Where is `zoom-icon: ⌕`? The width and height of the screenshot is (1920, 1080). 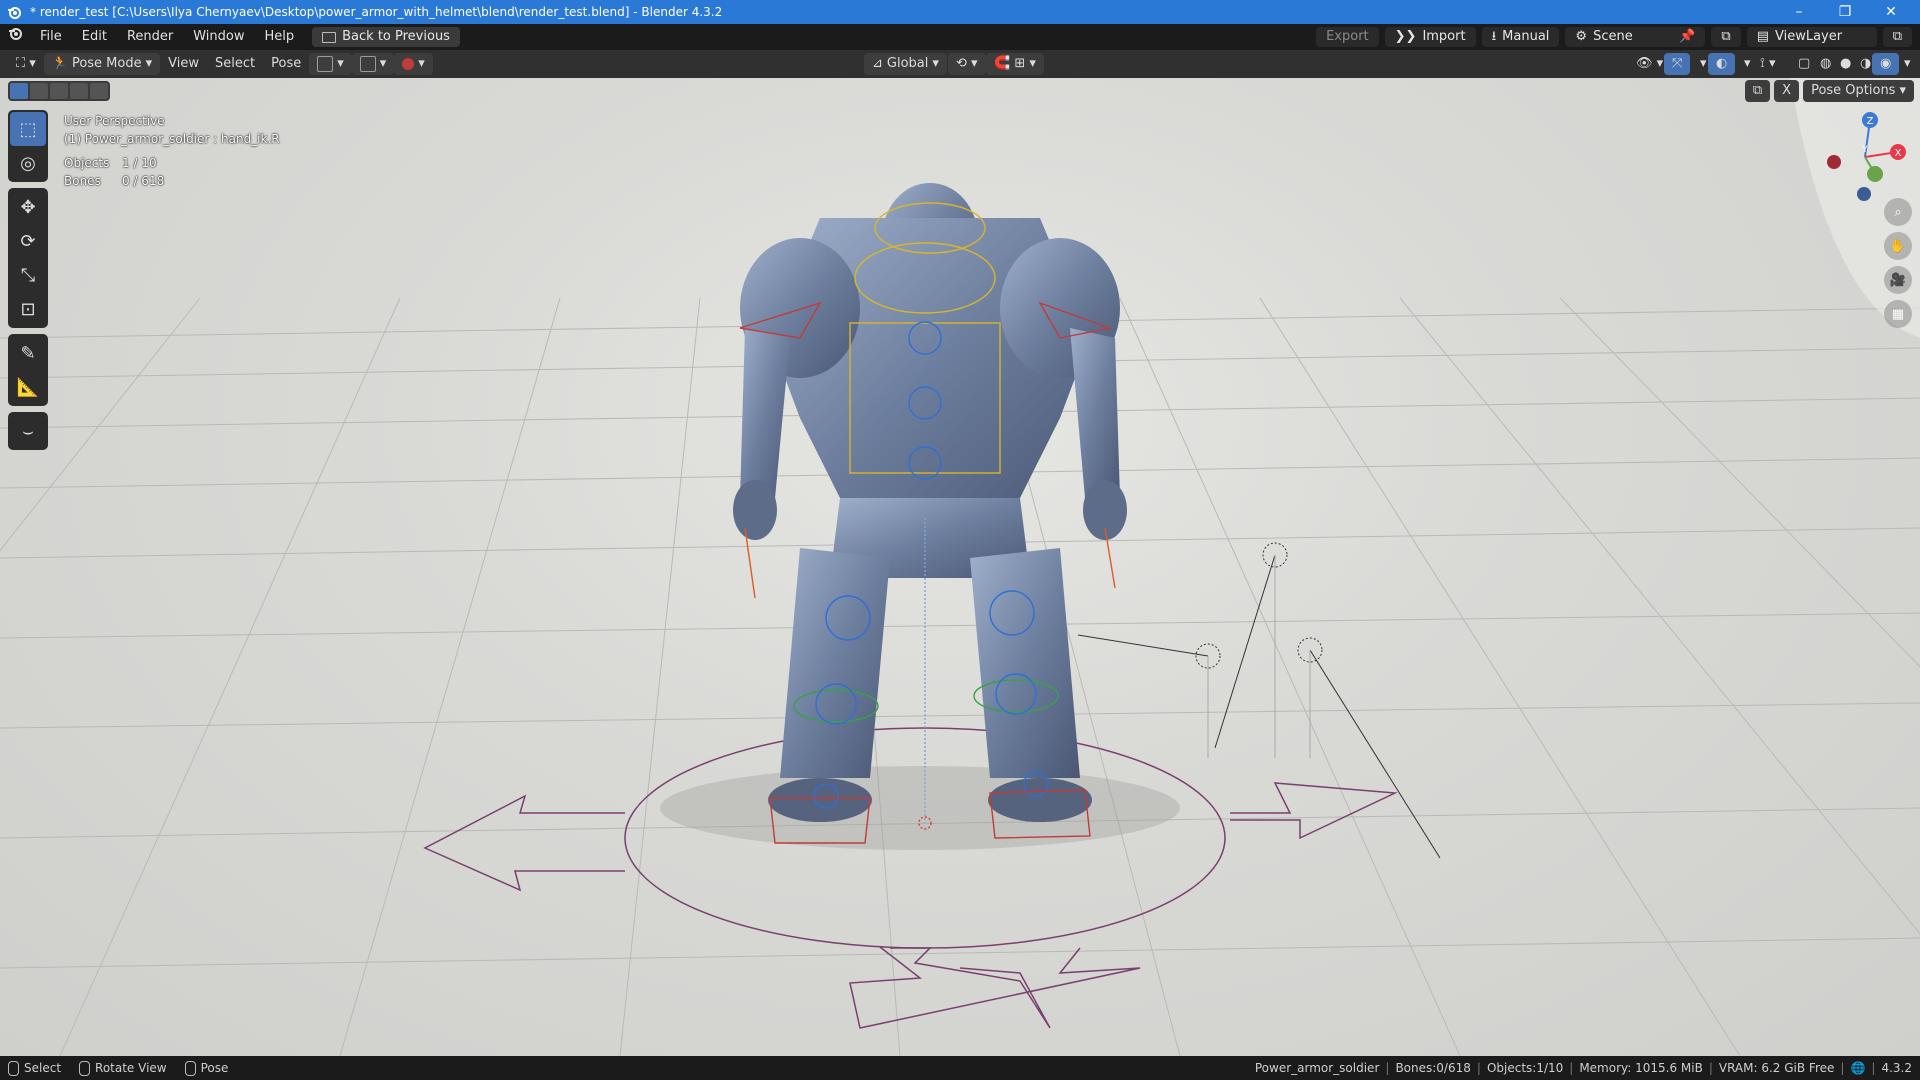 zoom-icon: ⌕ is located at coordinates (1898, 212).